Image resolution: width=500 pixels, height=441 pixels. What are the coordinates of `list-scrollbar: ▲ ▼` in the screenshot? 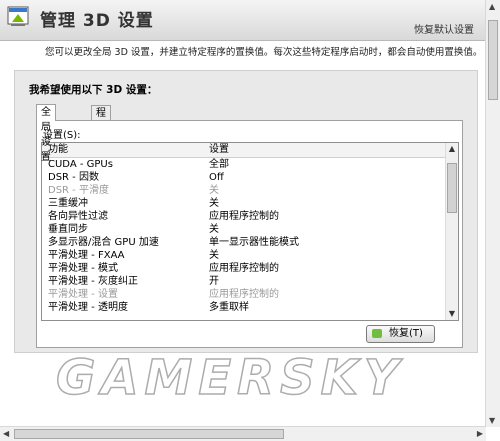 It's located at (451, 231).